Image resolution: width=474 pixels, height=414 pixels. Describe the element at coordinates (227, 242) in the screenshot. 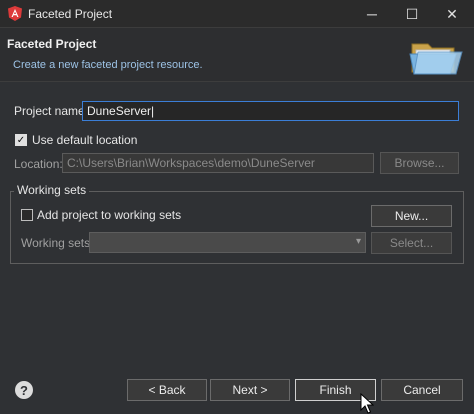

I see `working-sets-combo: ▾` at that location.